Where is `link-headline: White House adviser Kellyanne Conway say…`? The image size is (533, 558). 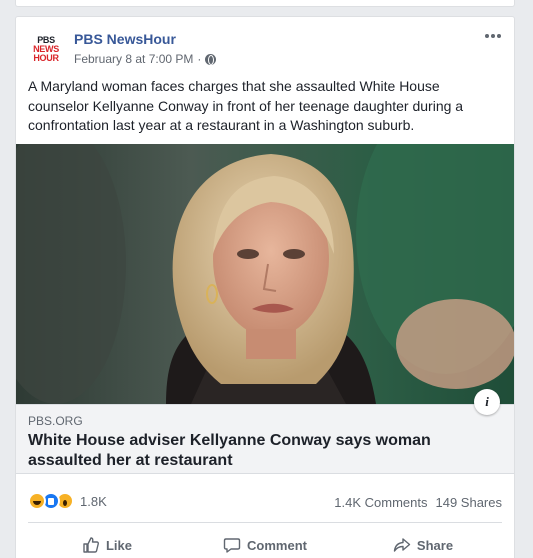 link-headline: White House adviser Kellyanne Conway say… is located at coordinates (263, 451).